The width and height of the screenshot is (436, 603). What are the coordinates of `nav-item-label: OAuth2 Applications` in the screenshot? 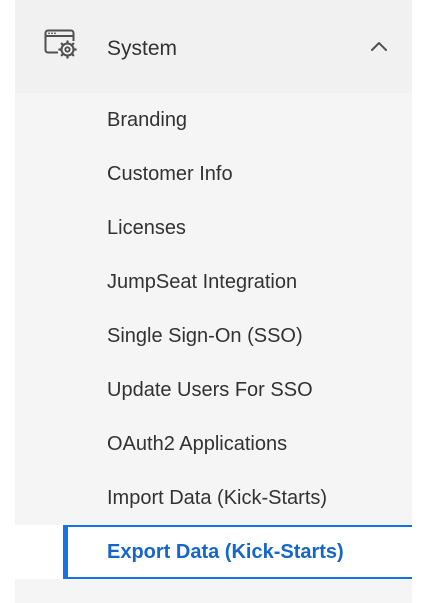 It's located at (197, 444).